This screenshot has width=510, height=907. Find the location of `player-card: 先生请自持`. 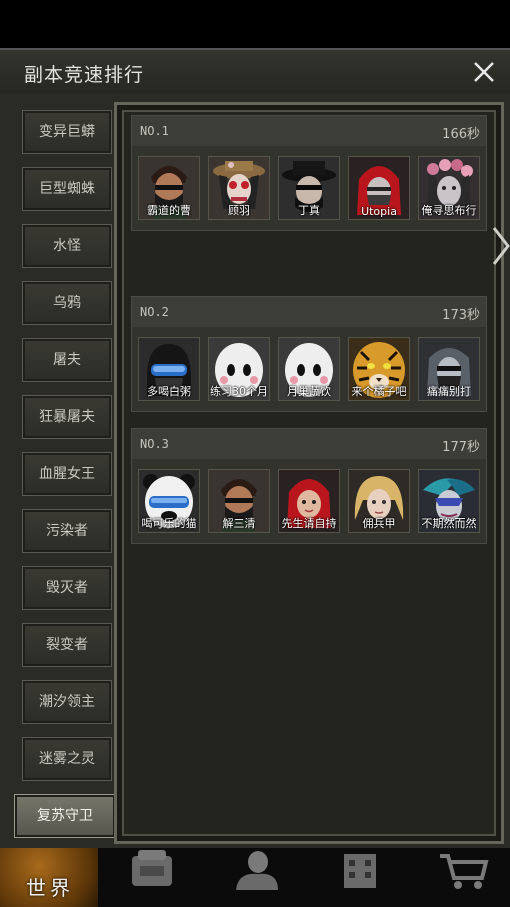

player-card: 先生请自持 is located at coordinates (309, 501).